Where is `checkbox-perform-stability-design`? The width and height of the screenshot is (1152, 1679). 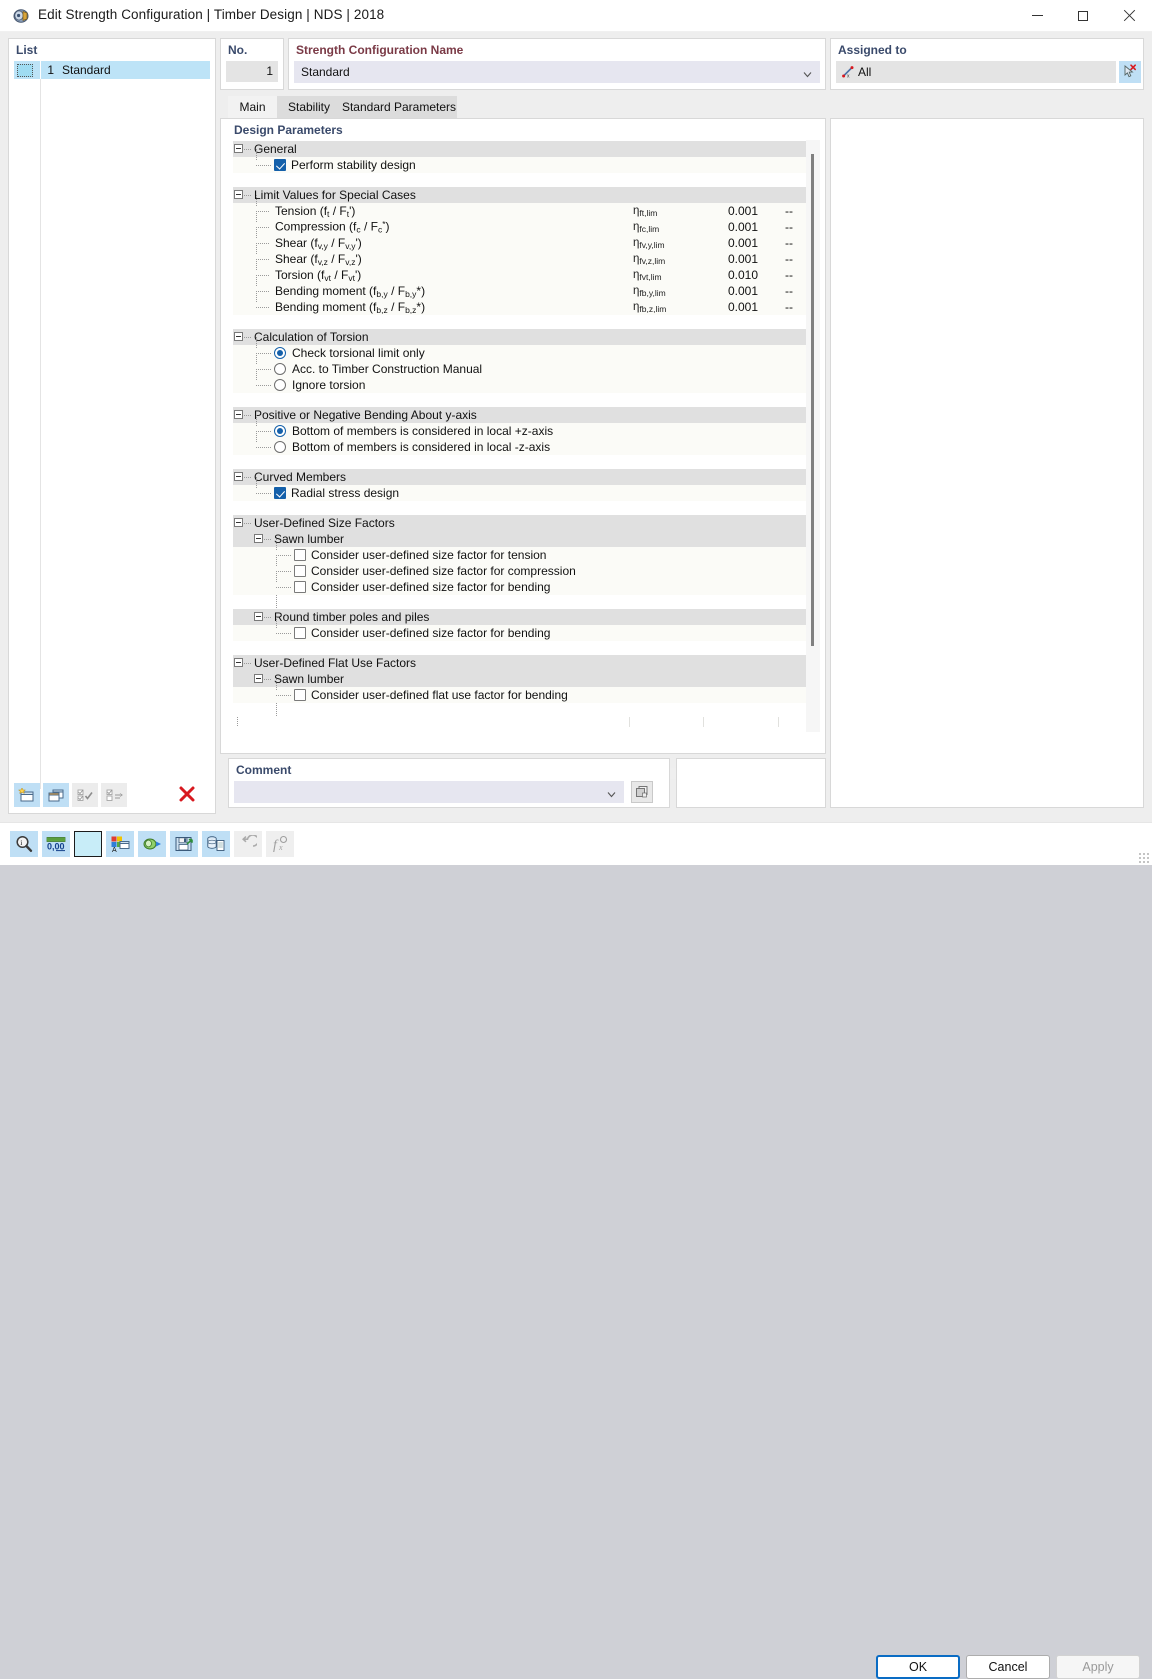 checkbox-perform-stability-design is located at coordinates (280, 165).